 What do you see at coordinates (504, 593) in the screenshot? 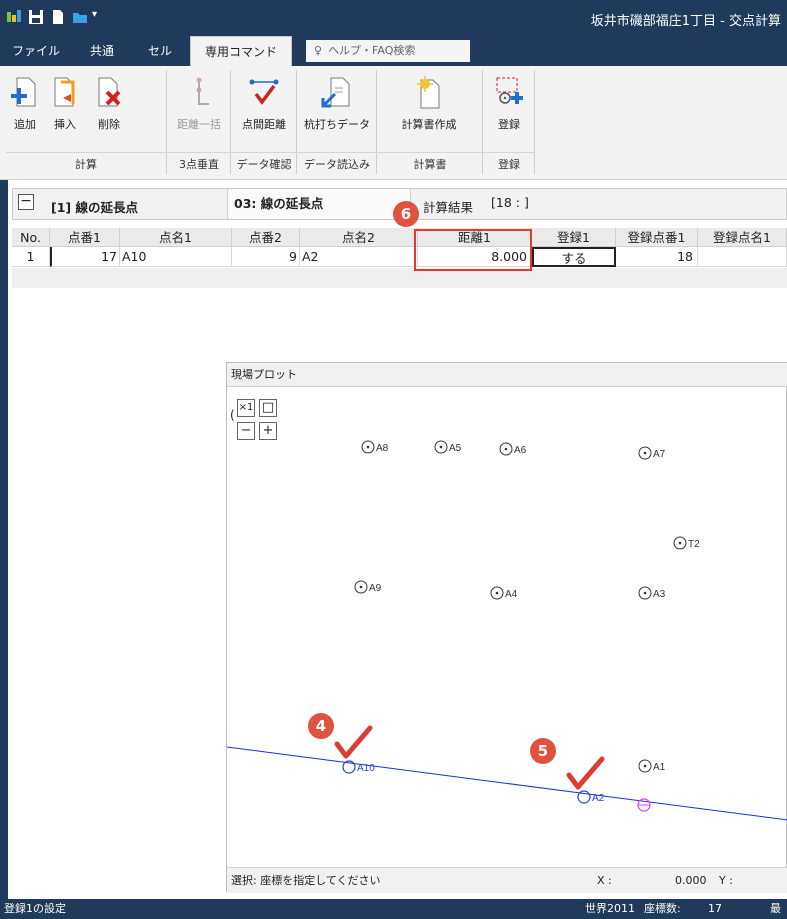
I see `point-a4: A4` at bounding box center [504, 593].